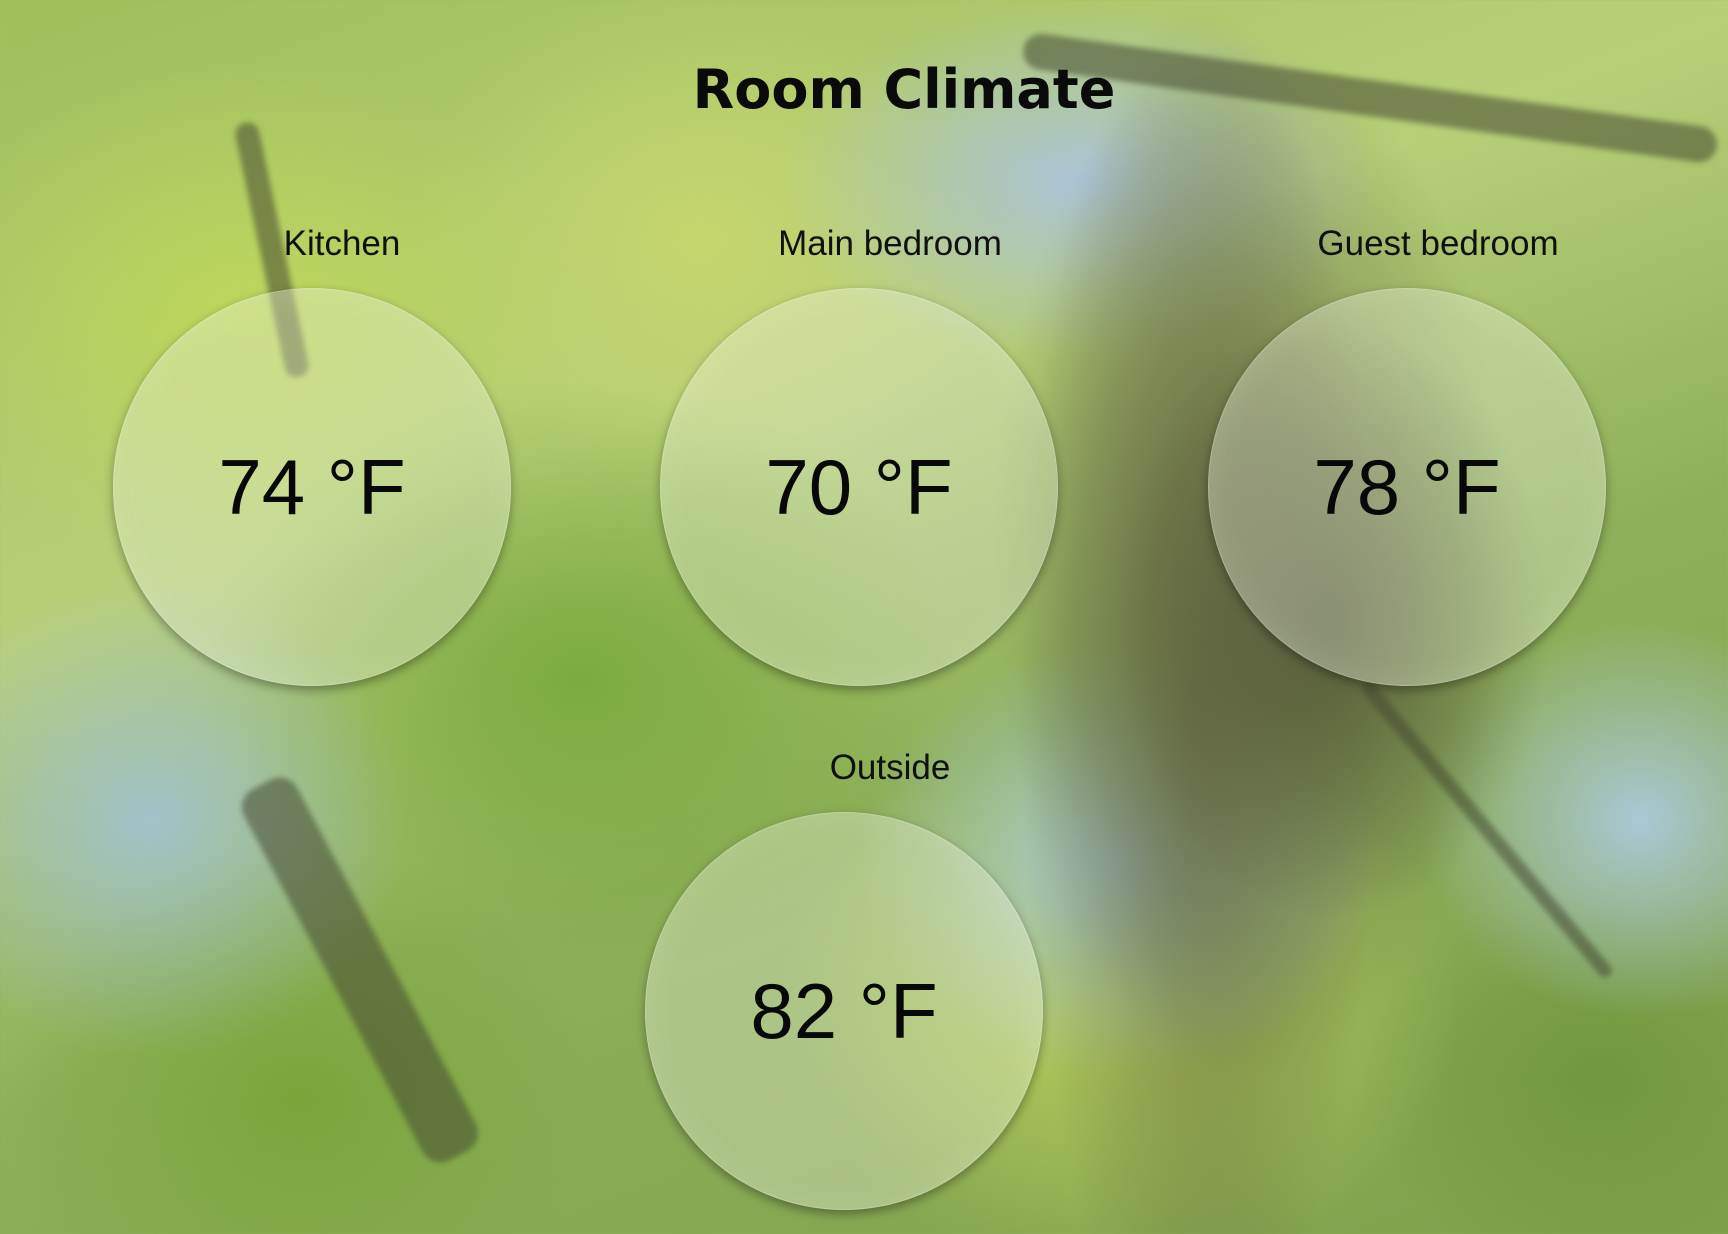  I want to click on page-title: Room Climate, so click(904, 89).